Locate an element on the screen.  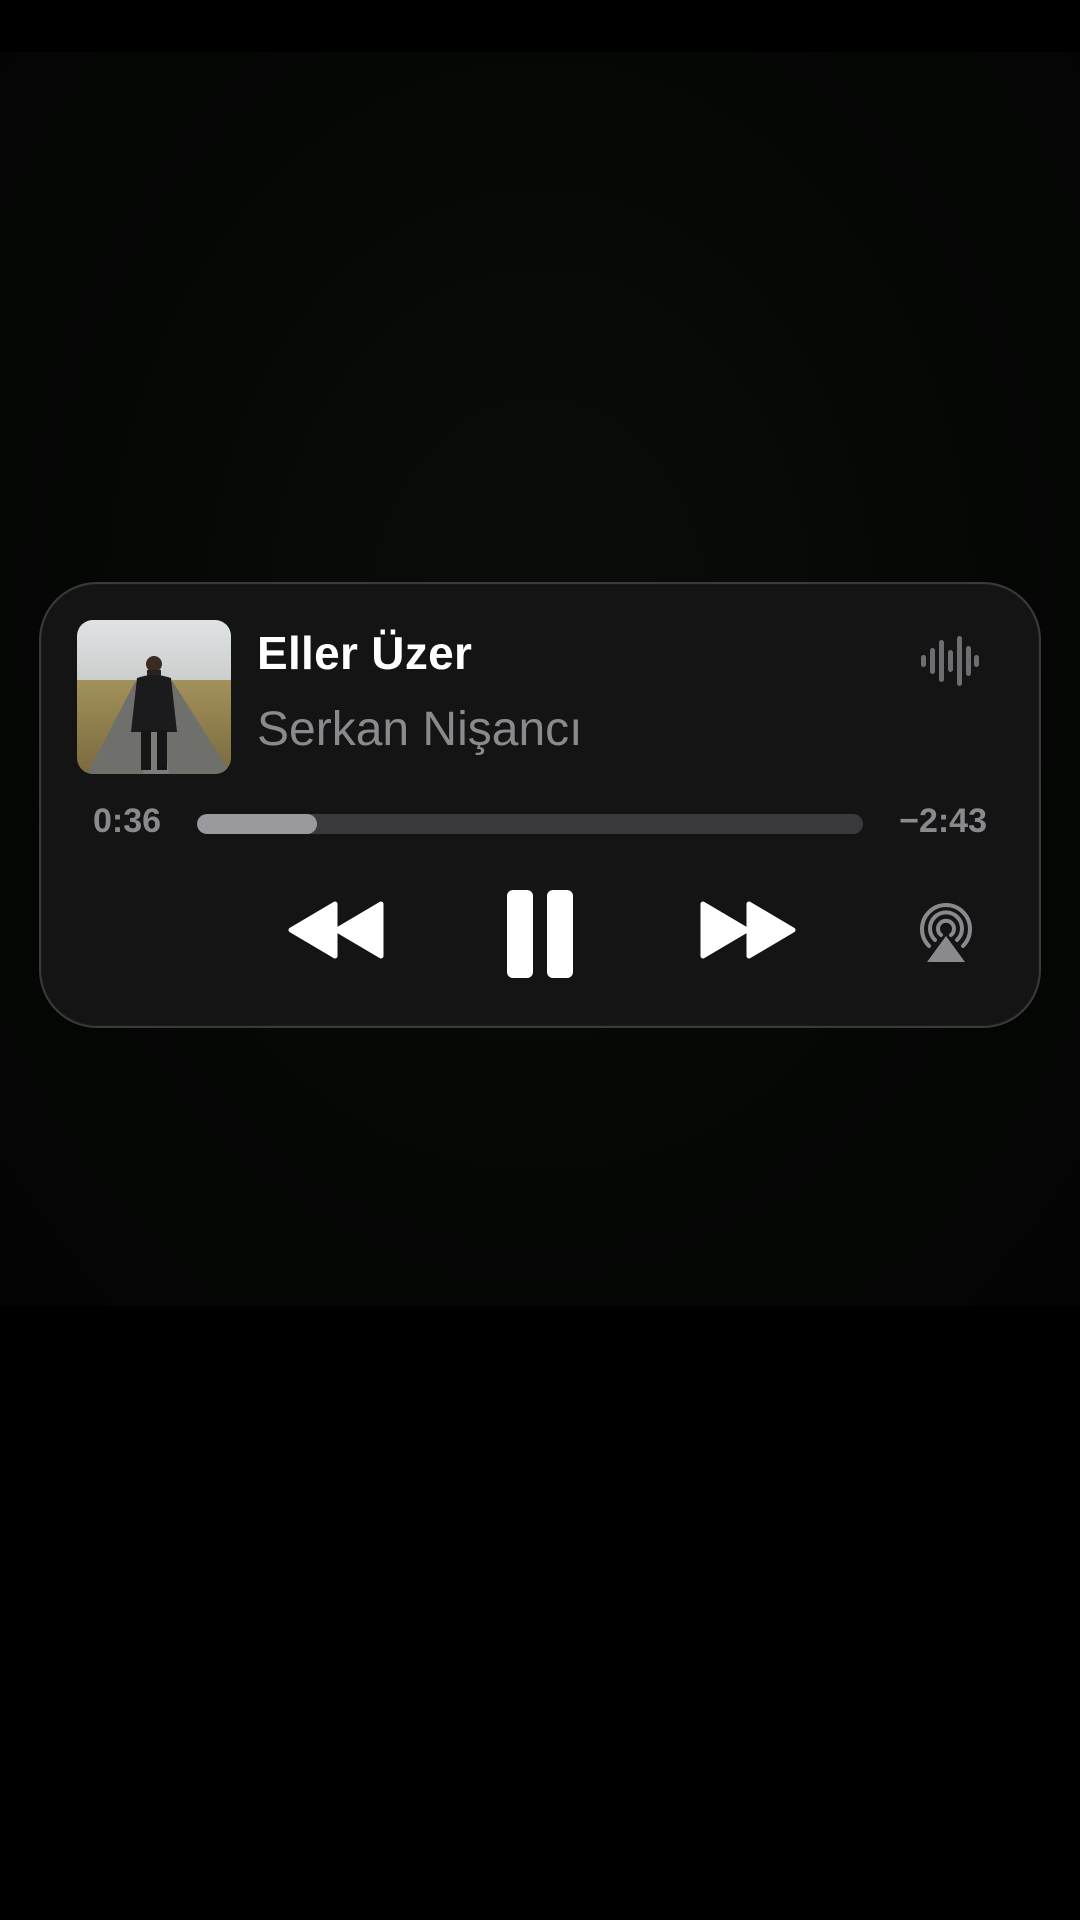
pause-icon is located at coordinates (540, 934).